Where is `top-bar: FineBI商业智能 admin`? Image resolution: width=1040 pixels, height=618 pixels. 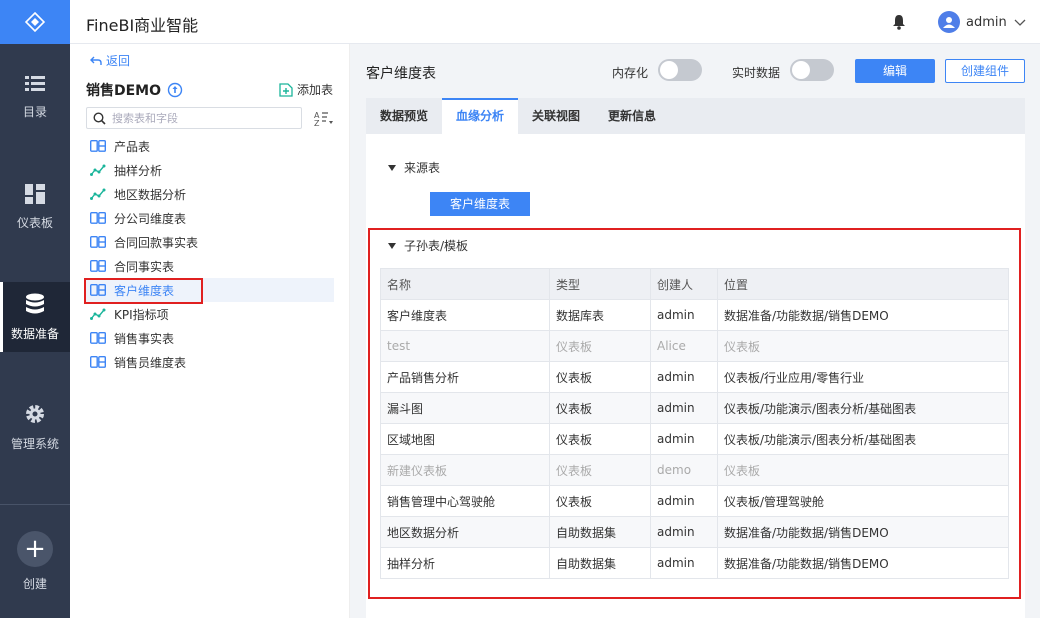 top-bar: FineBI商业智能 admin is located at coordinates (555, 22).